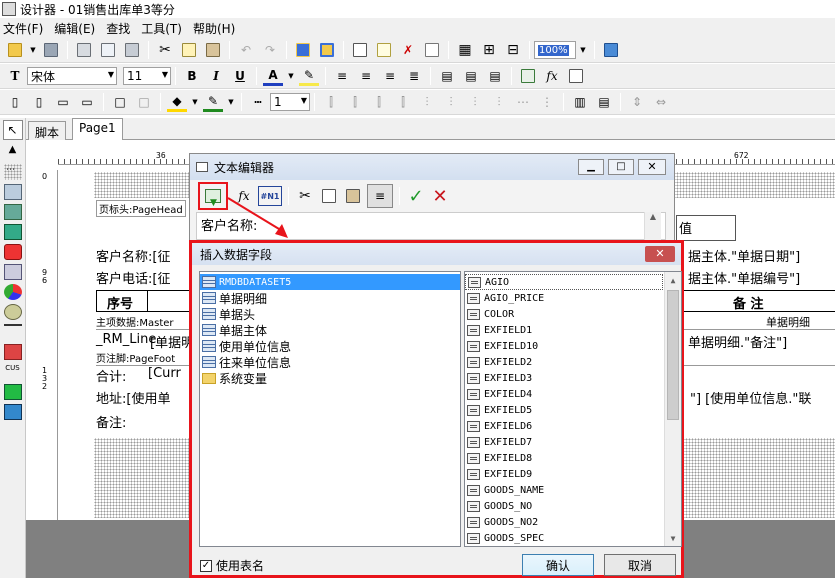 This screenshot has height=578, width=835. What do you see at coordinates (331, 102) in the screenshot?
I see `align-lefts-icon: ⫿` at bounding box center [331, 102].